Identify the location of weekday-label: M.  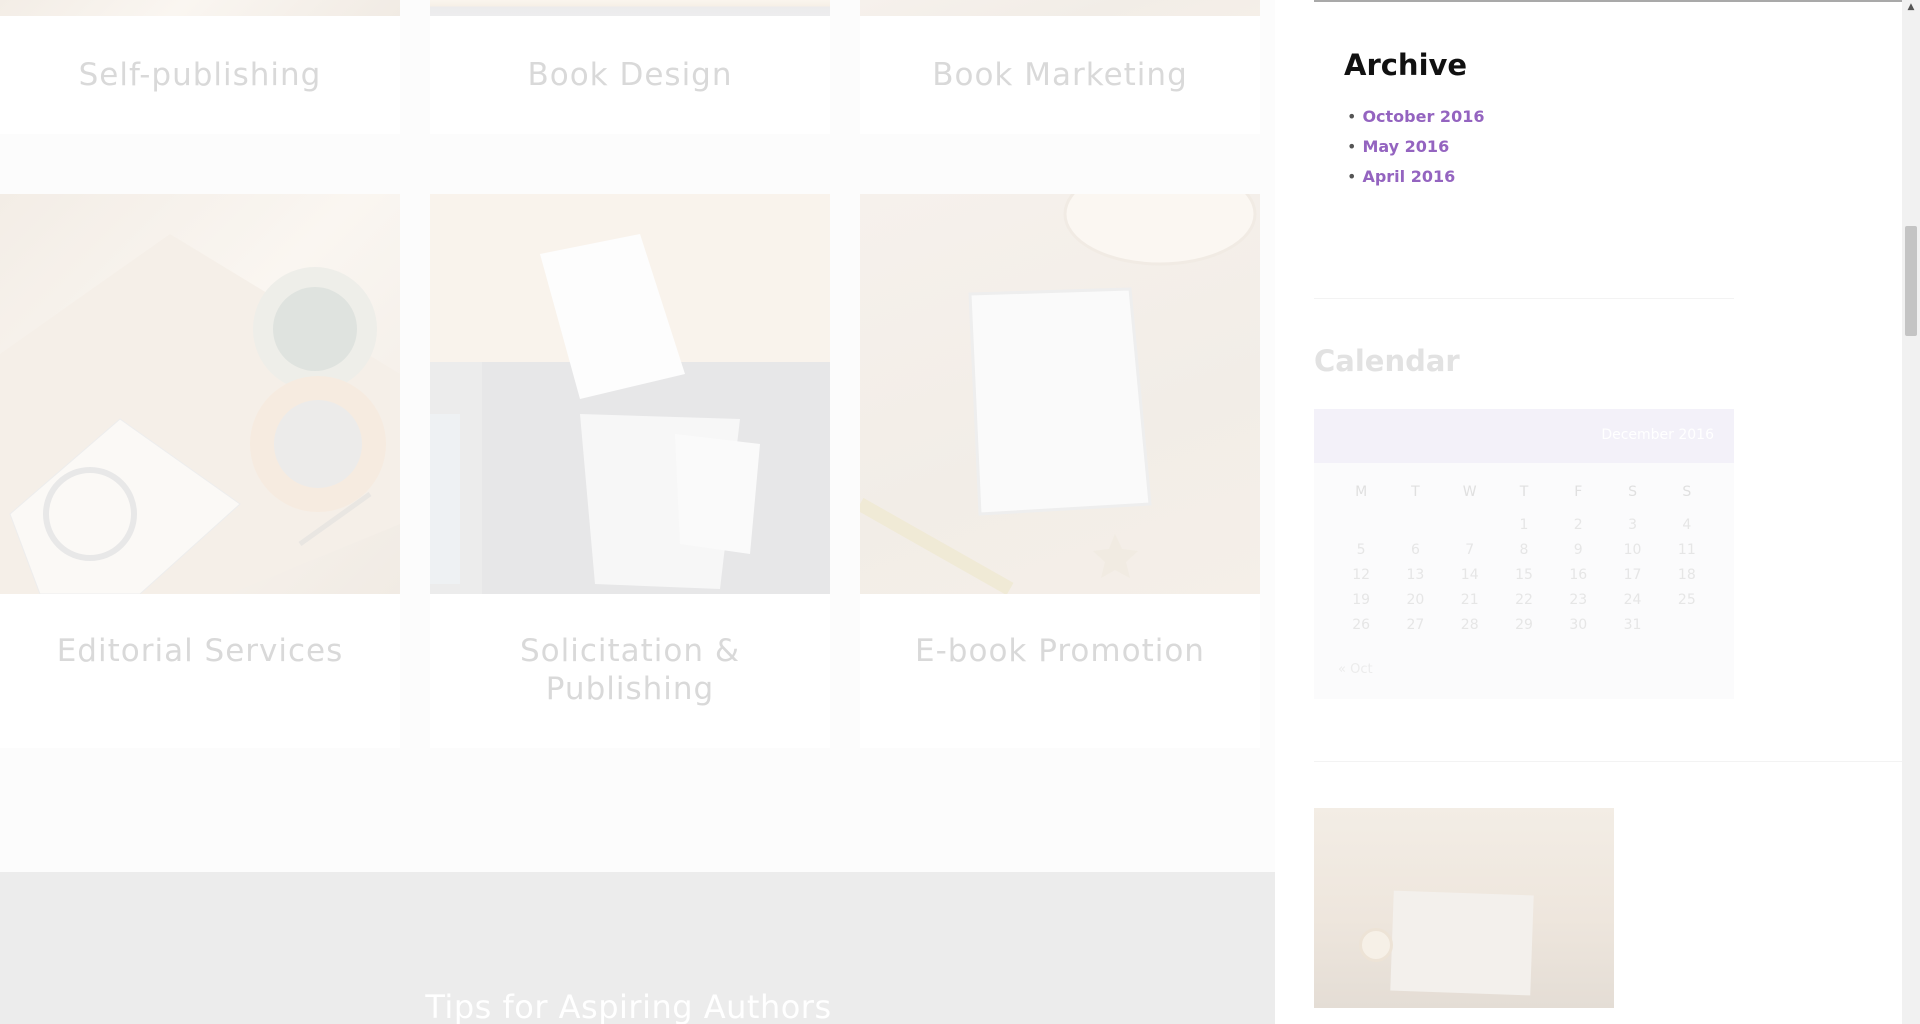
(1361, 492).